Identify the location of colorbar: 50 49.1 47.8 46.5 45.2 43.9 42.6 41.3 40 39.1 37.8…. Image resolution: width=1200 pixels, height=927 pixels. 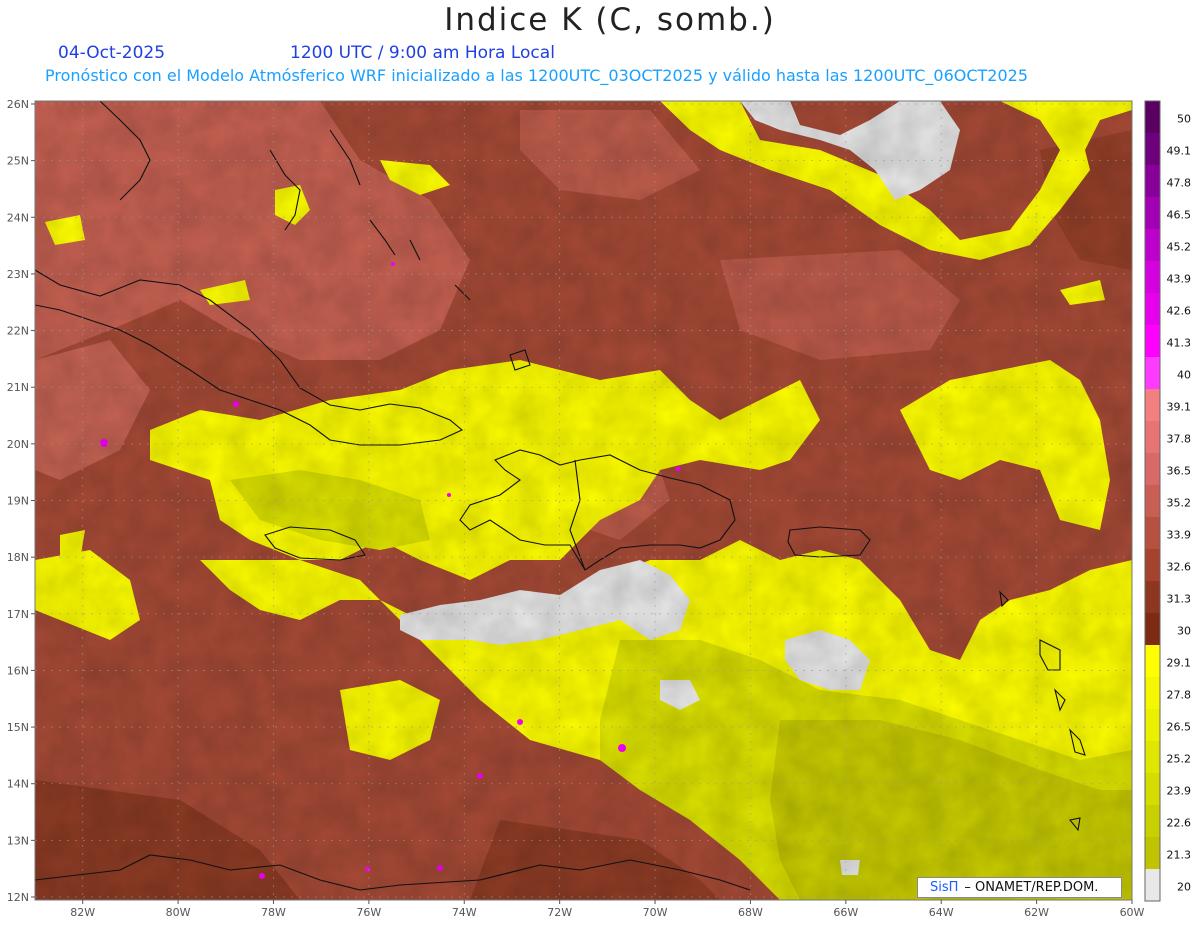
(1168, 501).